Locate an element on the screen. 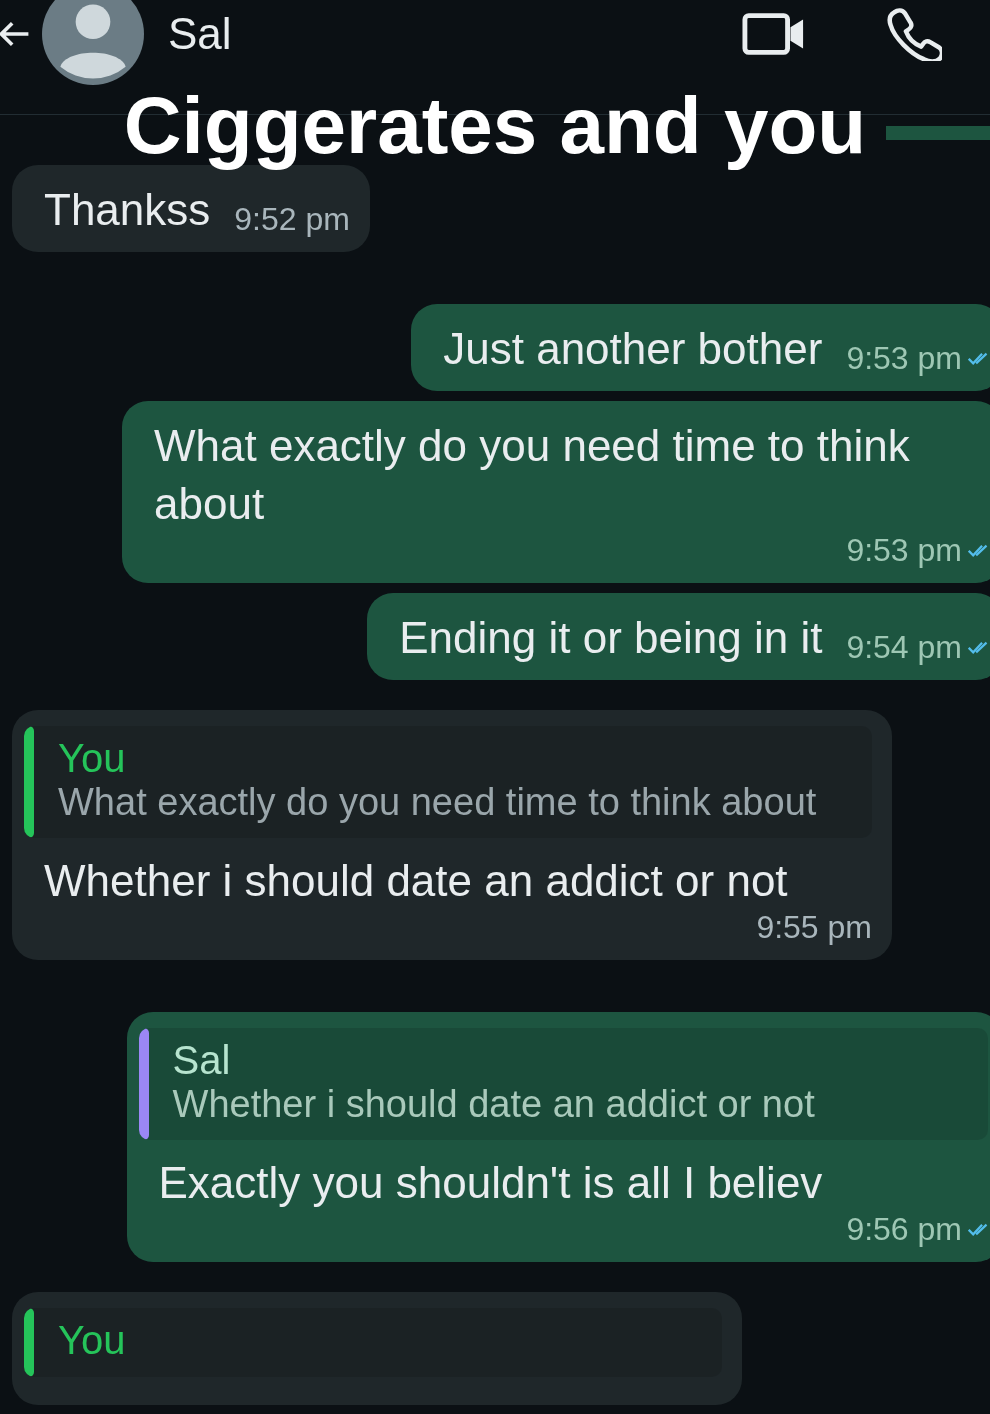 The image size is (990, 1414). quote-author: Sal is located at coordinates (202, 1061).